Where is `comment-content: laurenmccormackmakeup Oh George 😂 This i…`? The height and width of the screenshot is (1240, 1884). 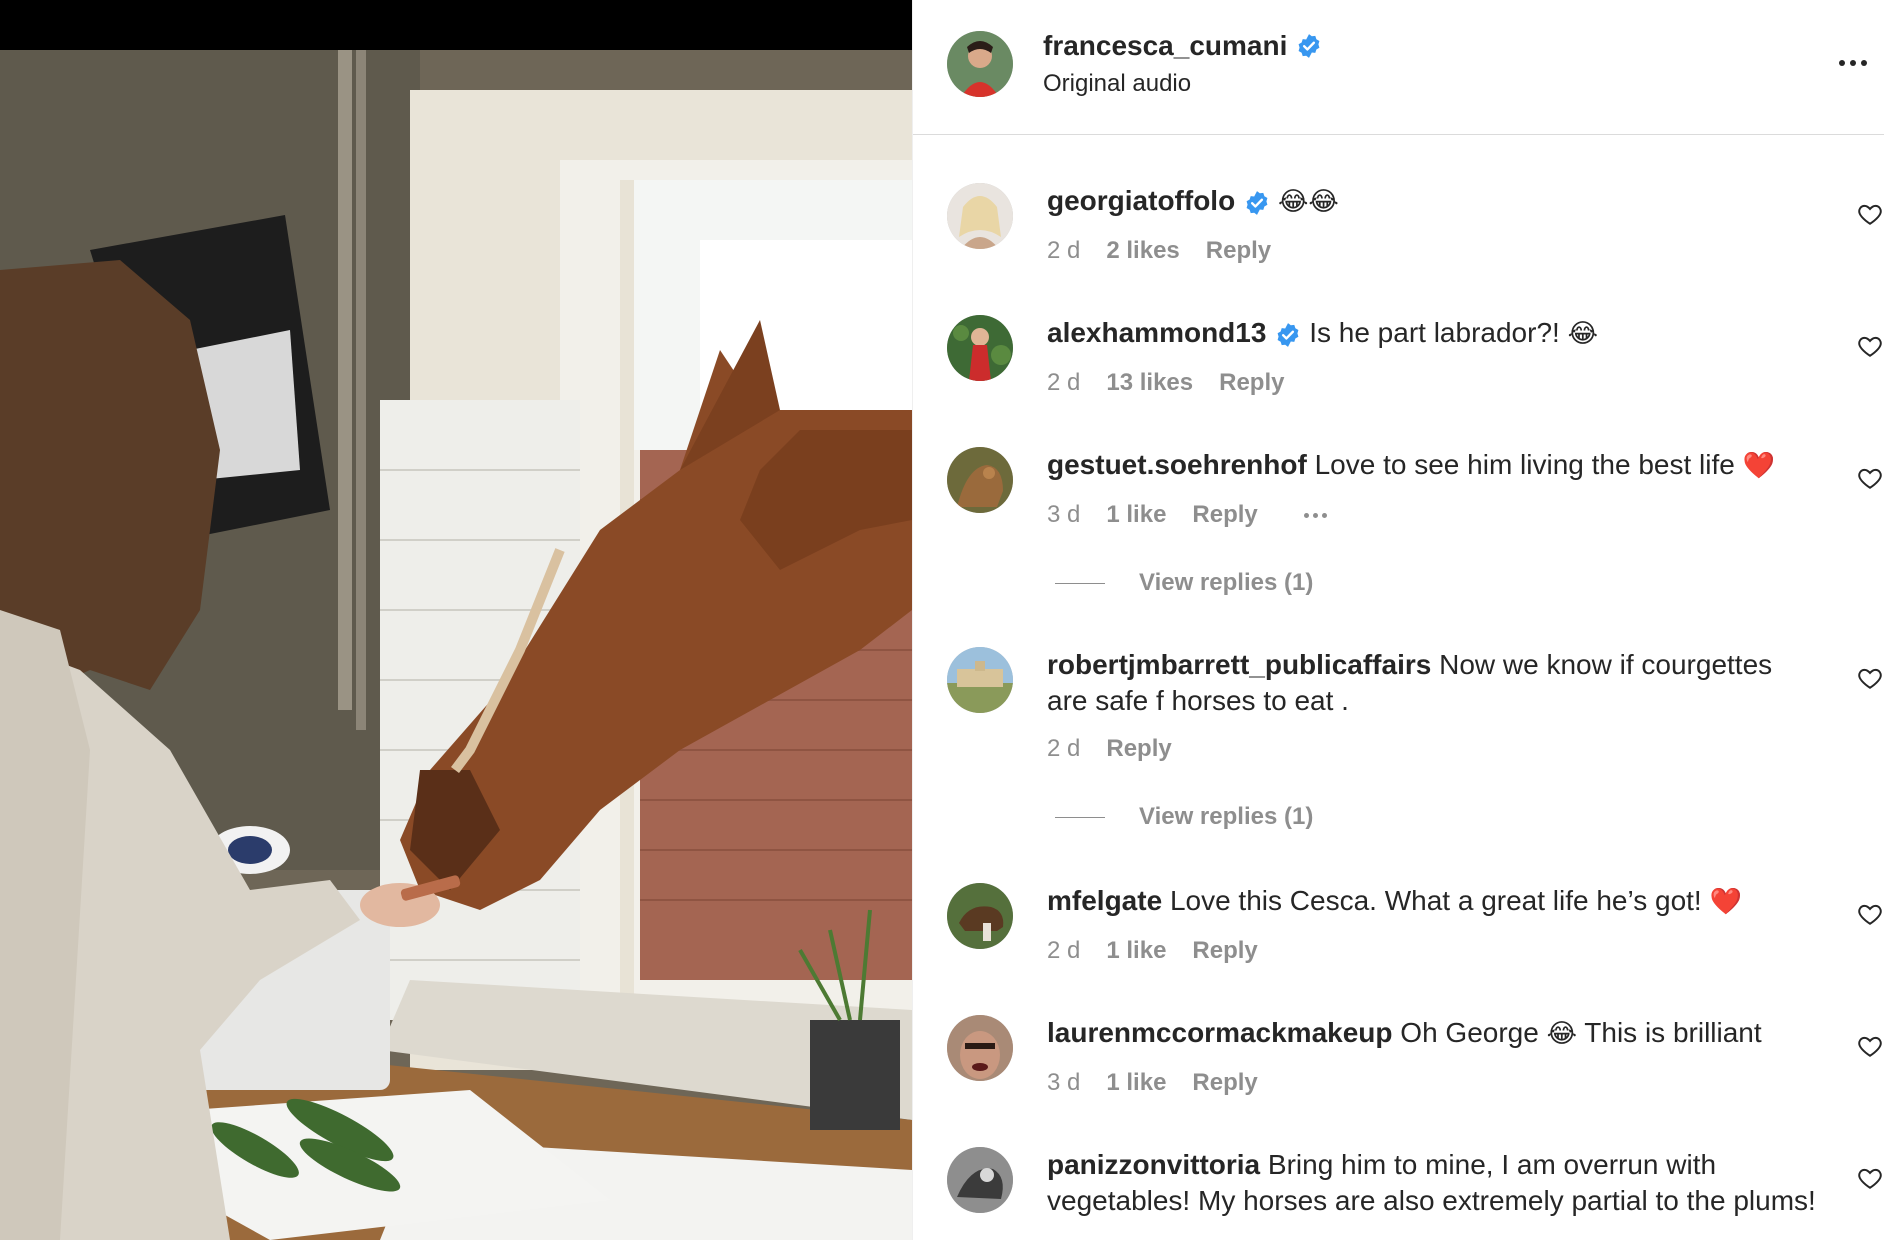 comment-content: laurenmccormackmakeup Oh George 😂 This i… is located at coordinates (1432, 1033).